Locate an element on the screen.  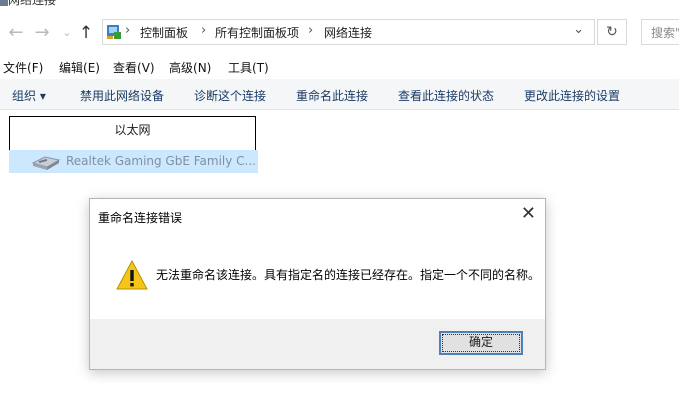
ok-button: 确定 is located at coordinates (481, 343).